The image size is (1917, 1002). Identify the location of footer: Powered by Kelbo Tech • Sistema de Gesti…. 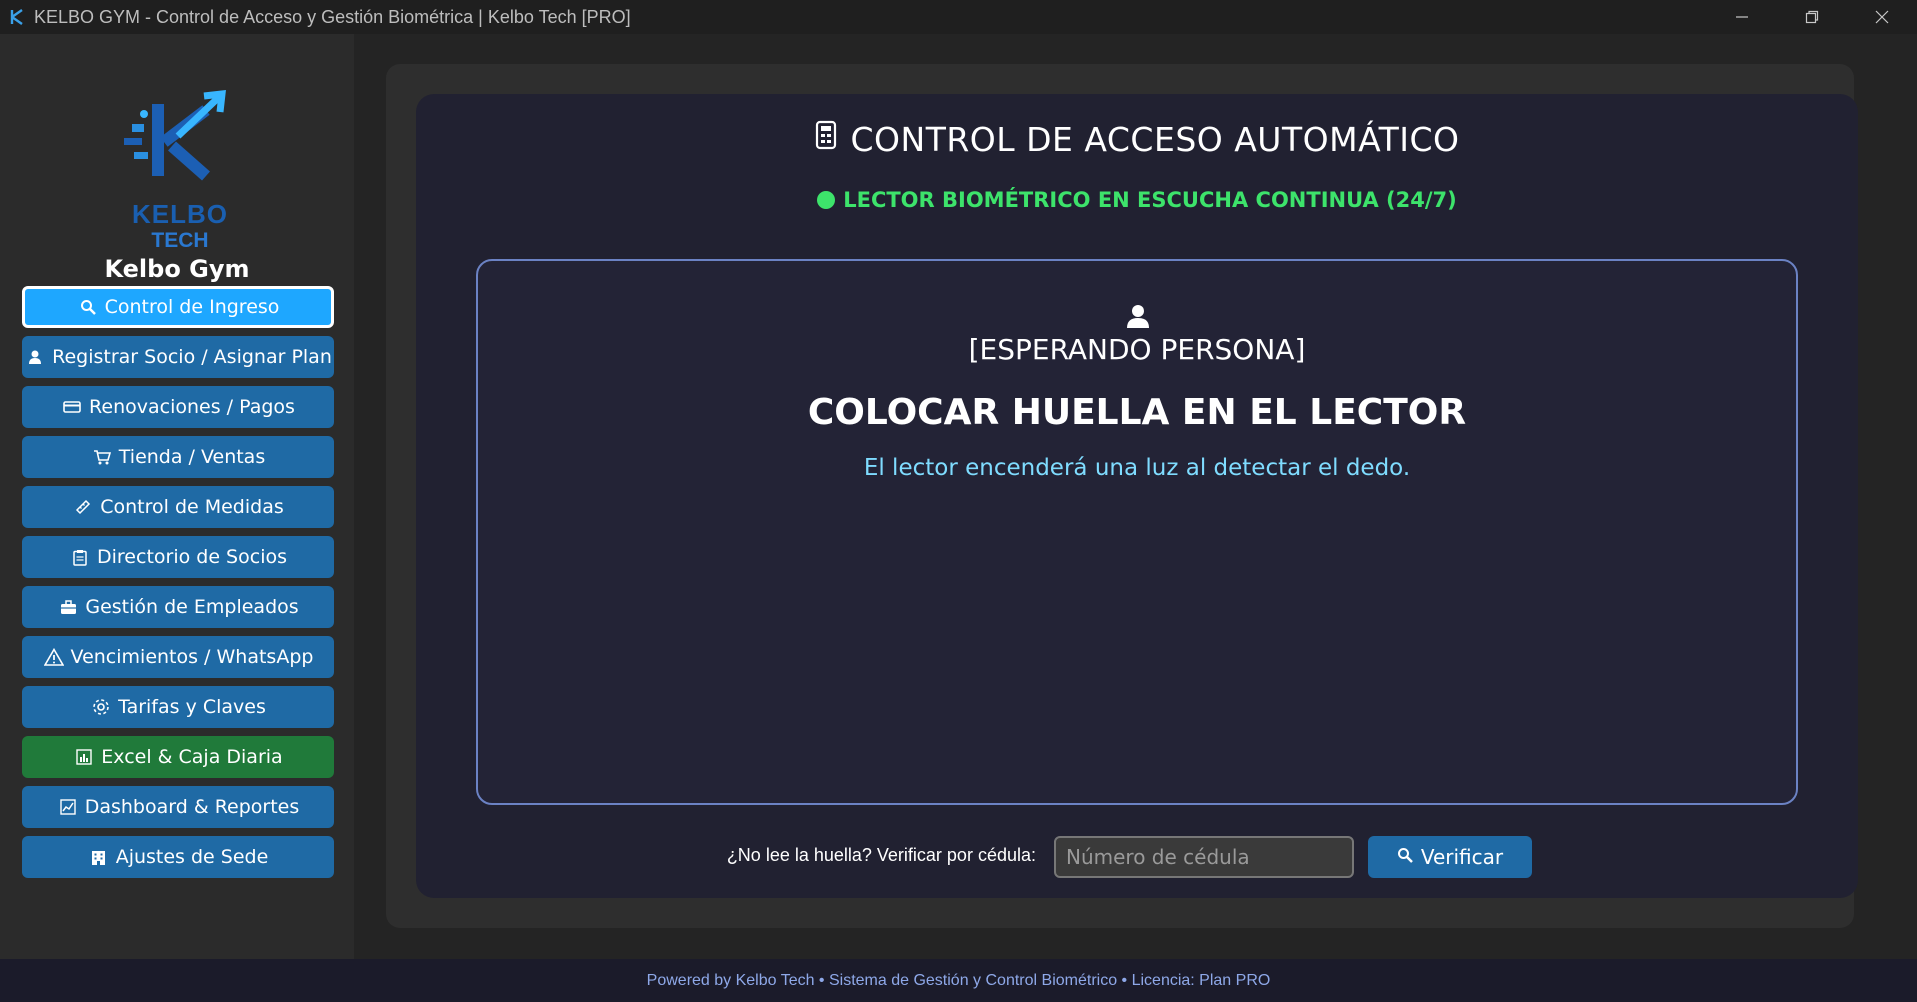
(958, 980).